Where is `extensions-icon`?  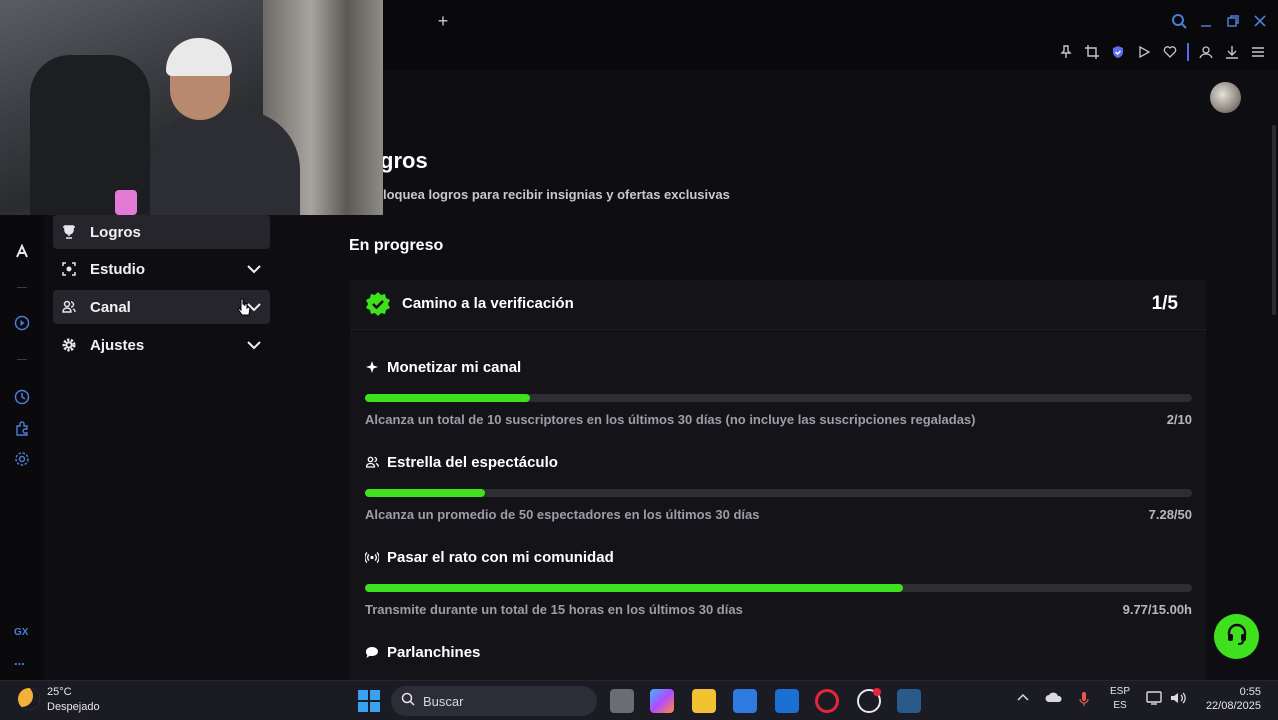
extensions-icon is located at coordinates (22, 428).